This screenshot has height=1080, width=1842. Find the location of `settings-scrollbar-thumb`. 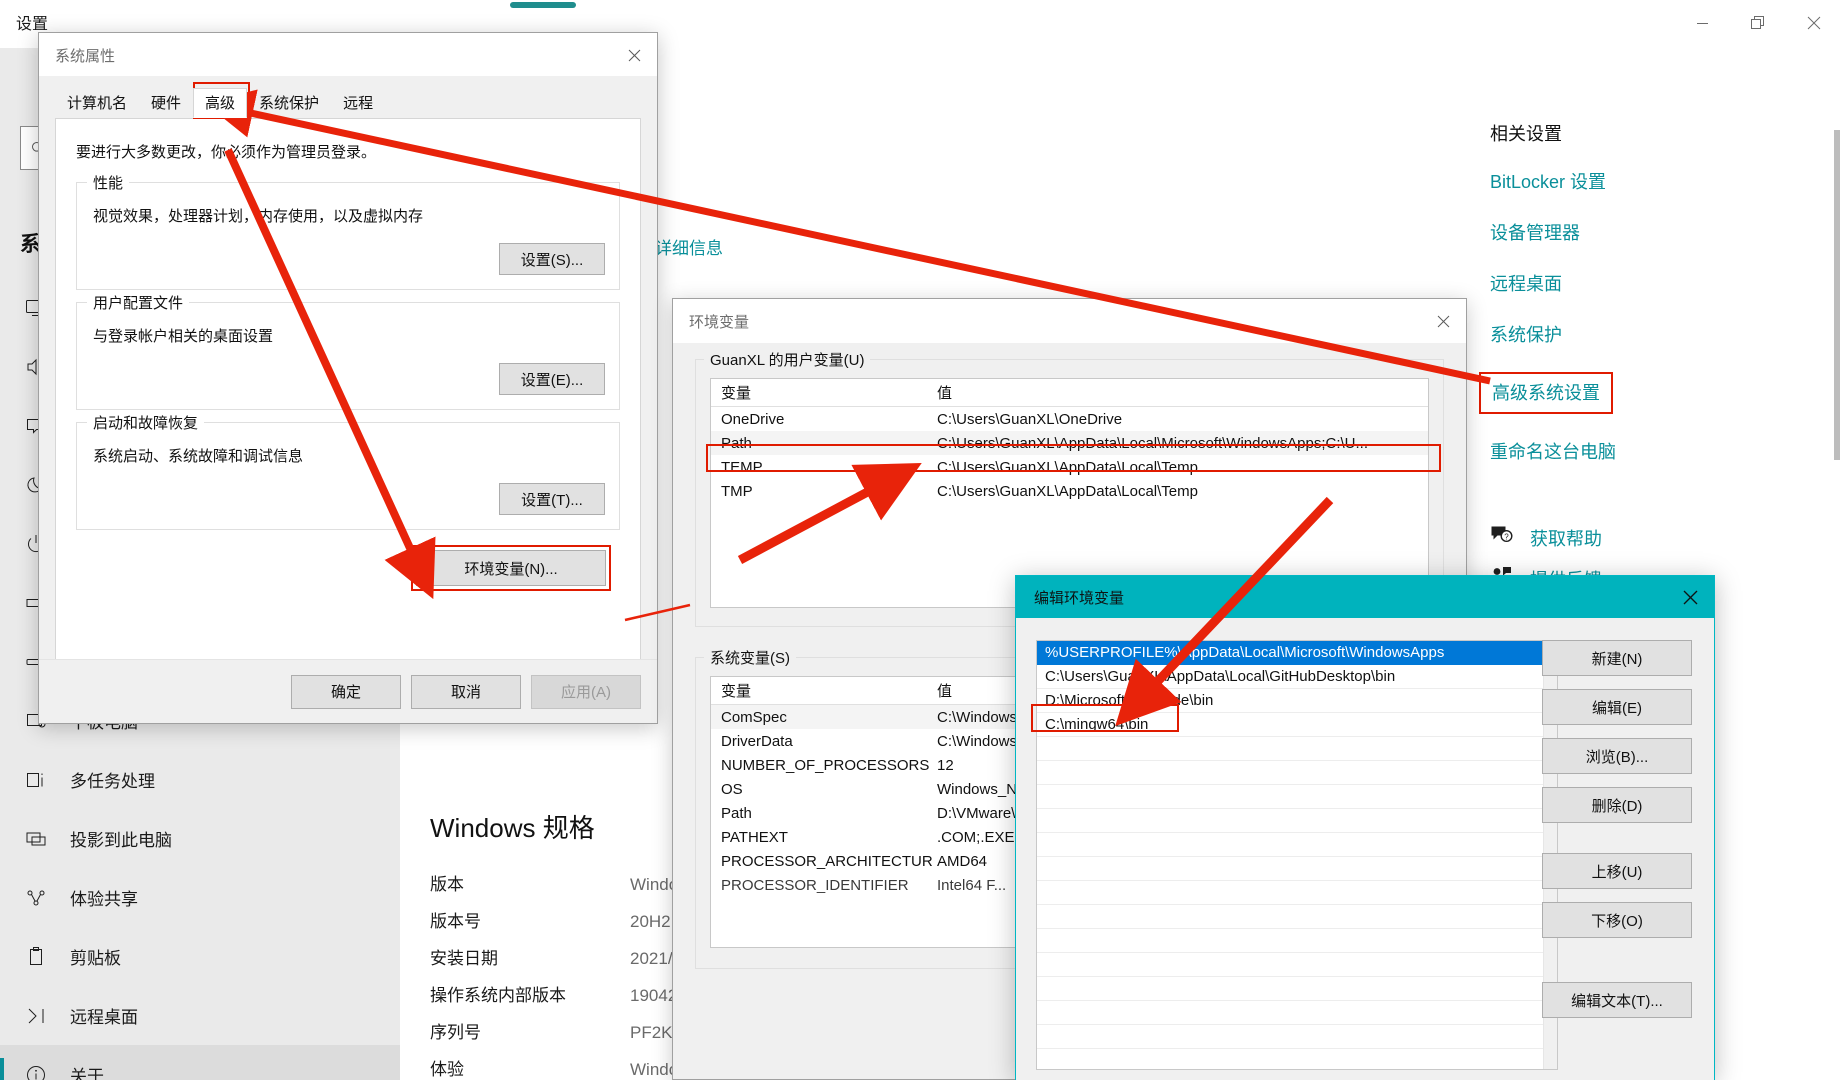

settings-scrollbar-thumb is located at coordinates (1837, 295).